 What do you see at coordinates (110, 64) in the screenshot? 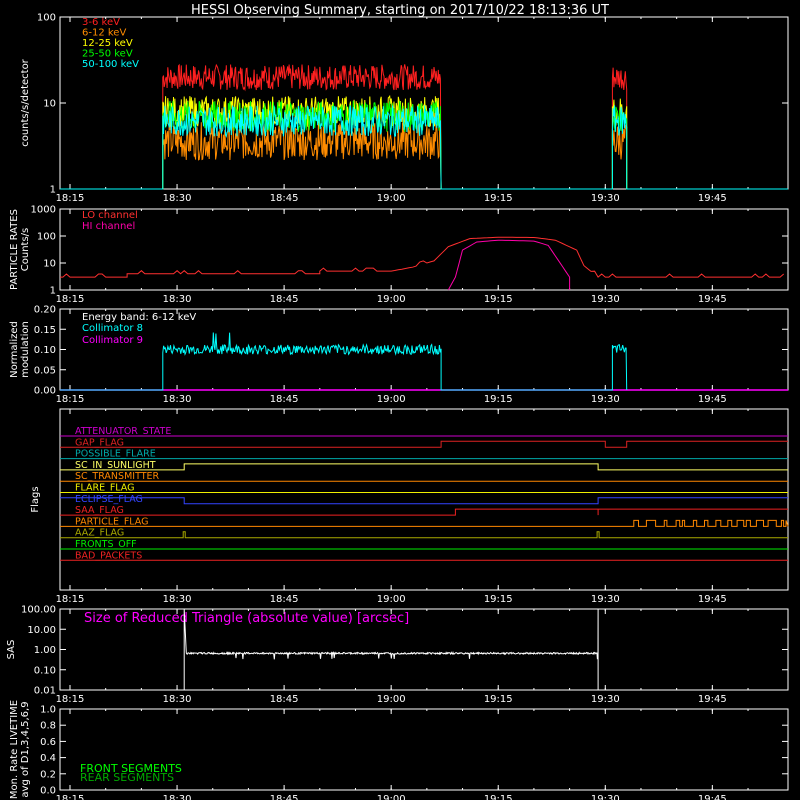
I see `legend-50-100: 50-100 keV` at bounding box center [110, 64].